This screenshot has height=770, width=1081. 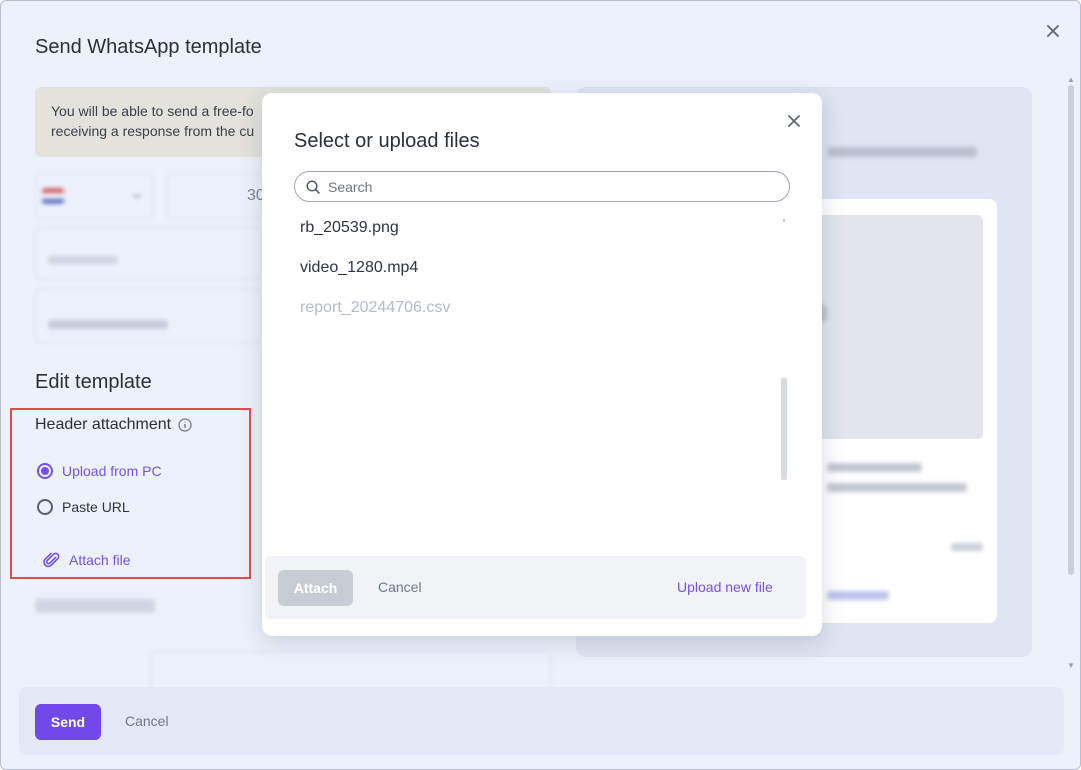 What do you see at coordinates (400, 587) in the screenshot?
I see `dialog-cancel-button: Cancel` at bounding box center [400, 587].